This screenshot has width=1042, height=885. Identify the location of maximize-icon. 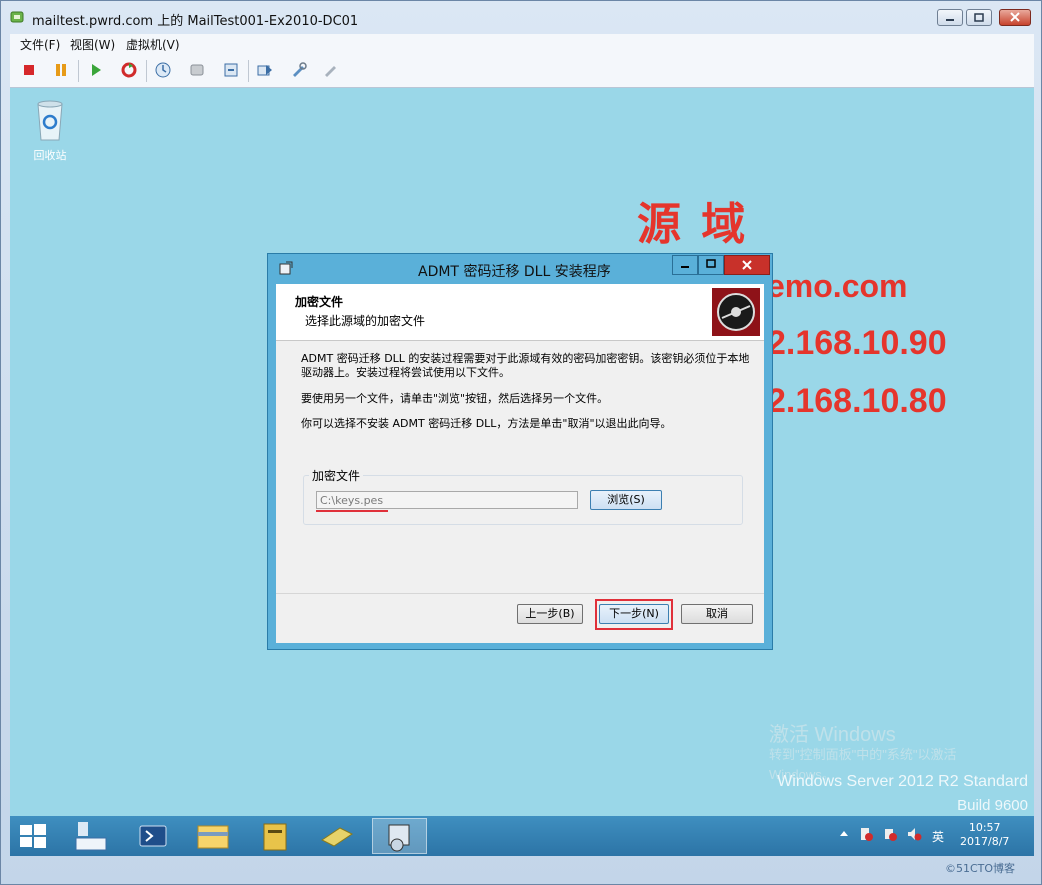
(711, 263).